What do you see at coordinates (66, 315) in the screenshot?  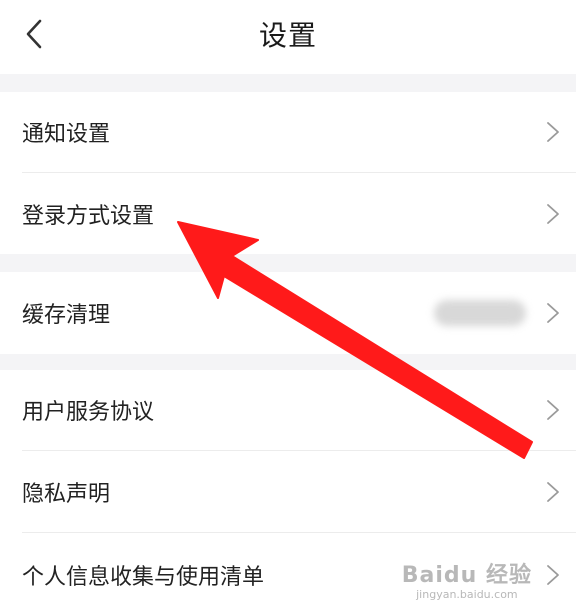 I see `settings-item-label: 缓存清理` at bounding box center [66, 315].